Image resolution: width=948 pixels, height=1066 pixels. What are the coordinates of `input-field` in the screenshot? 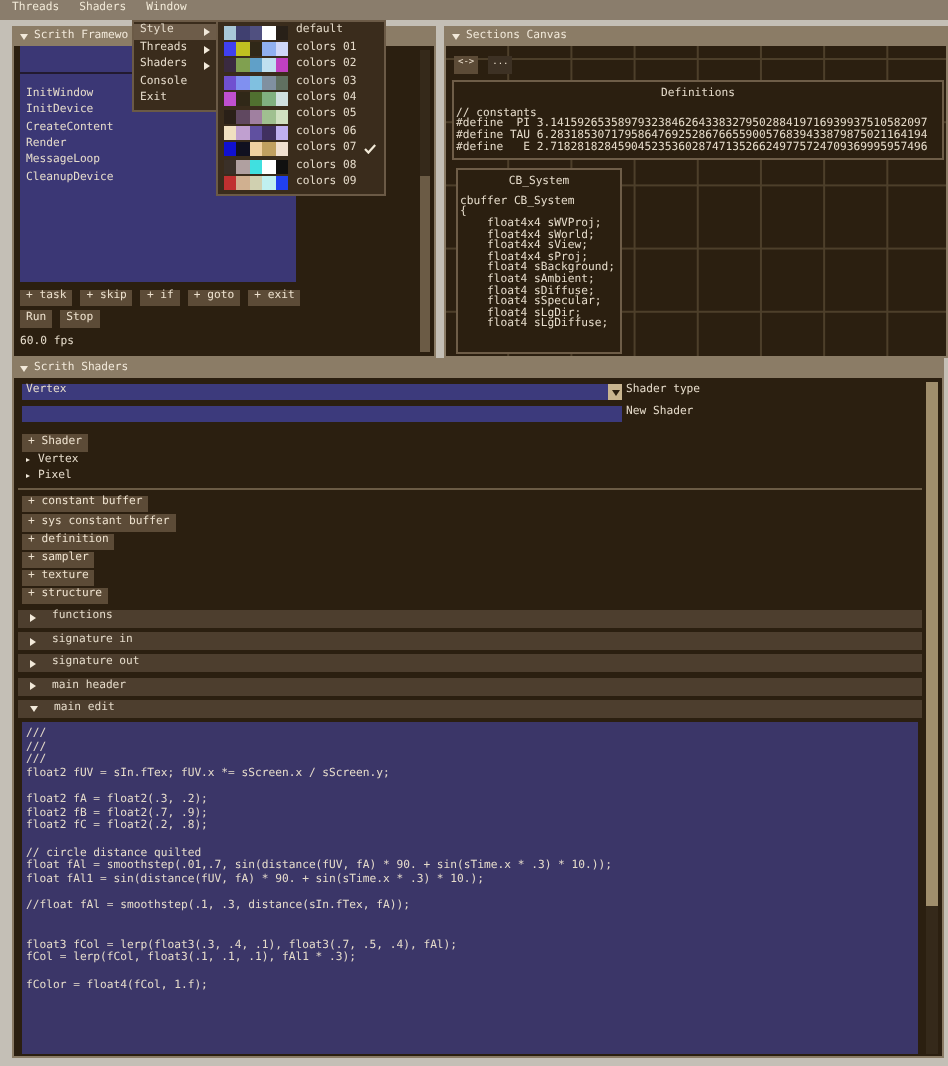 It's located at (322, 414).